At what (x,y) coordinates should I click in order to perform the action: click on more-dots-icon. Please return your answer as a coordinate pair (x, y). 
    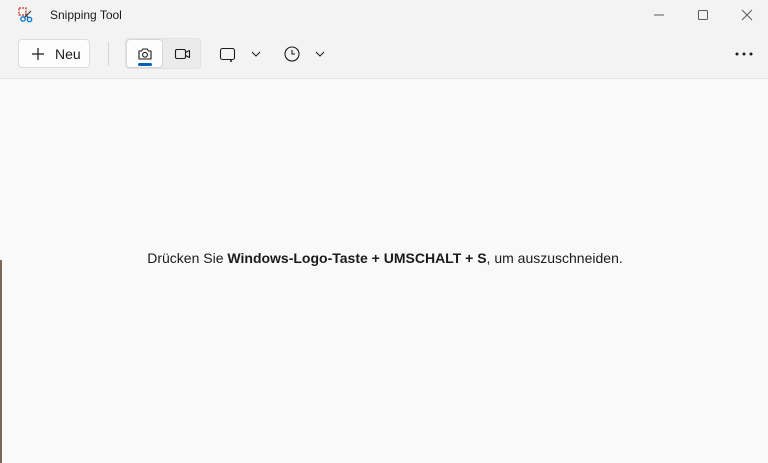
    Looking at the image, I should click on (744, 53).